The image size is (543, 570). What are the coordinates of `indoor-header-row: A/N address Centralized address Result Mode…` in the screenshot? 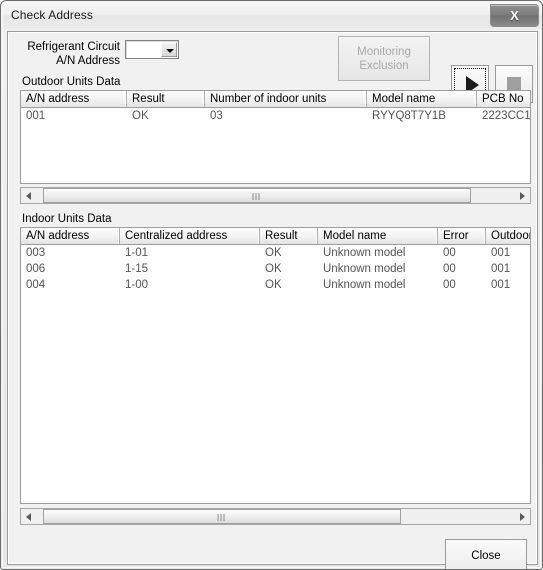 It's located at (275, 236).